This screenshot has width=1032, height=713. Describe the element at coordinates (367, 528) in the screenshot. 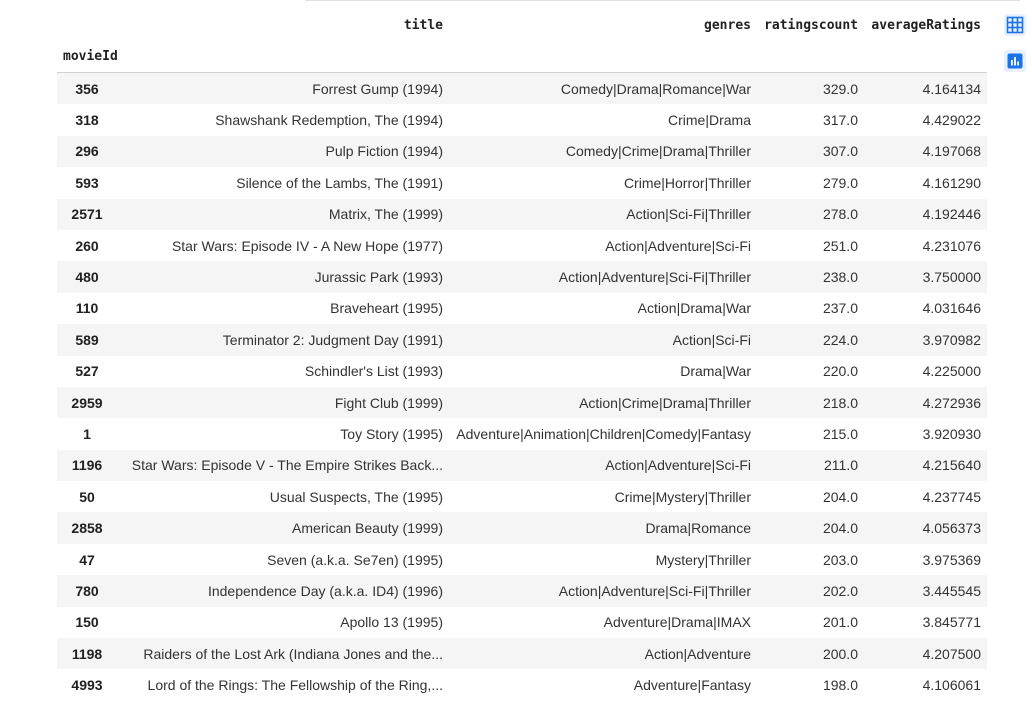

I see `title-cell: American Beauty (1999)` at that location.